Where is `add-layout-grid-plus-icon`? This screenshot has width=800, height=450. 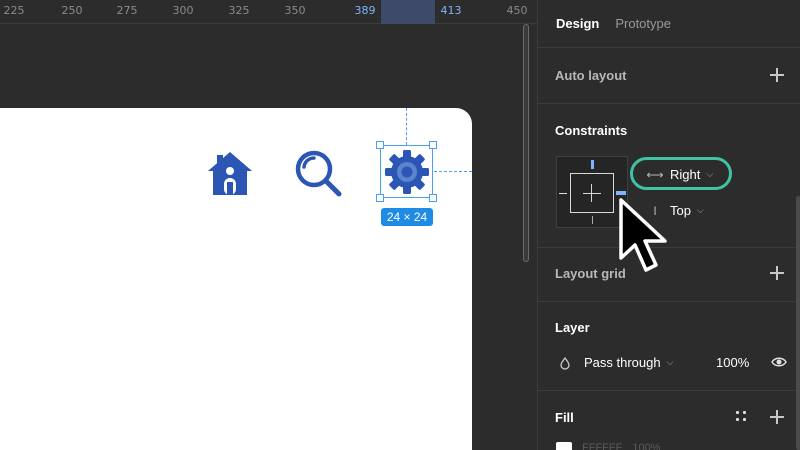 add-layout-grid-plus-icon is located at coordinates (777, 273).